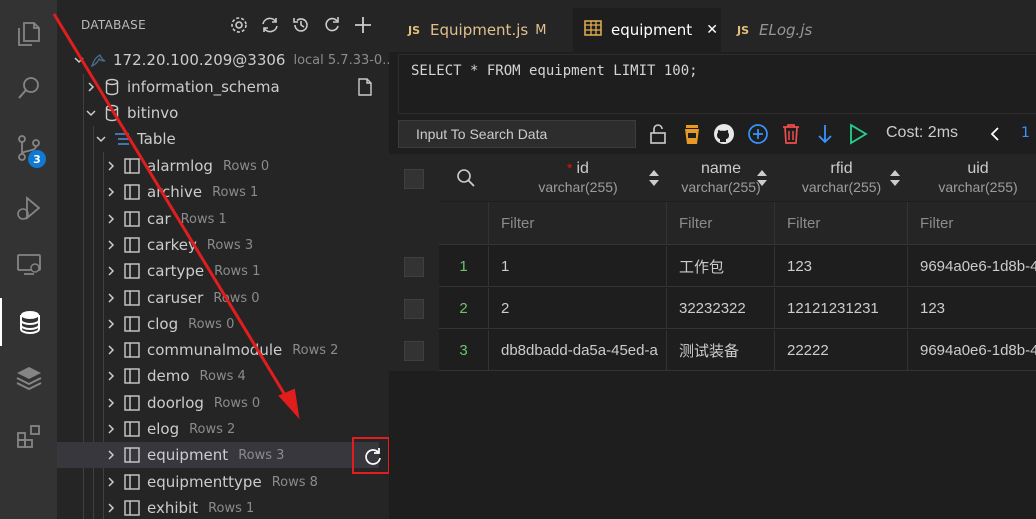 This screenshot has height=519, width=1036. Describe the element at coordinates (218, 219) in the screenshot. I see `table-node: car Rows 1` at that location.